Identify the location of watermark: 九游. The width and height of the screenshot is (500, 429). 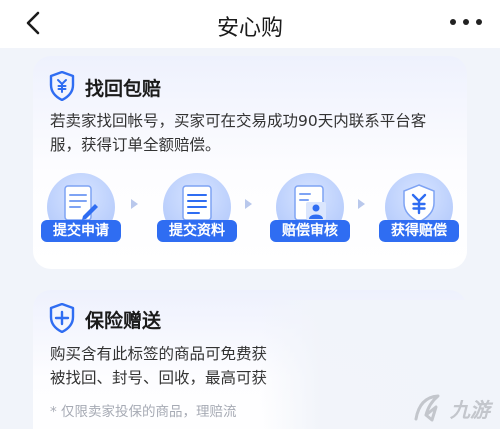
(451, 408).